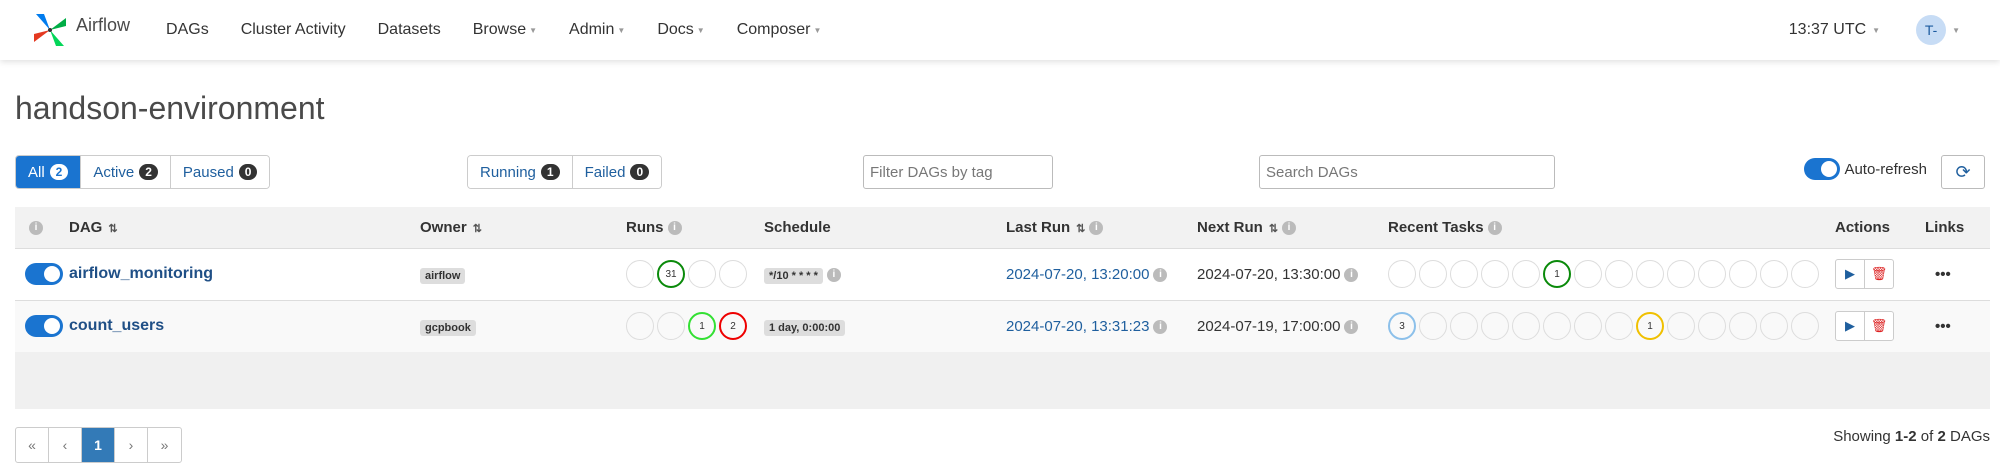  I want to click on header-runs: Runs i, so click(685, 227).